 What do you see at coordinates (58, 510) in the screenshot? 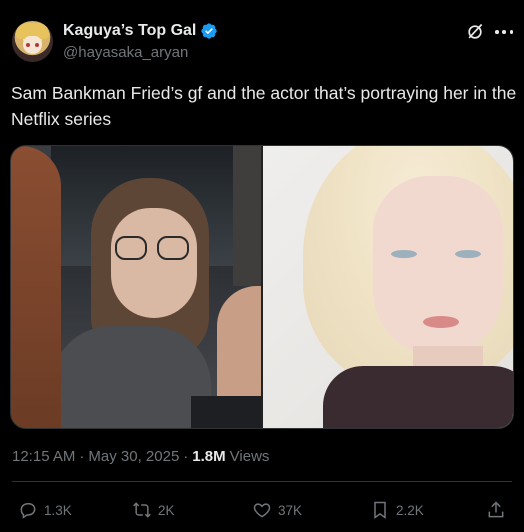
I see `reply-count: 1.3K` at bounding box center [58, 510].